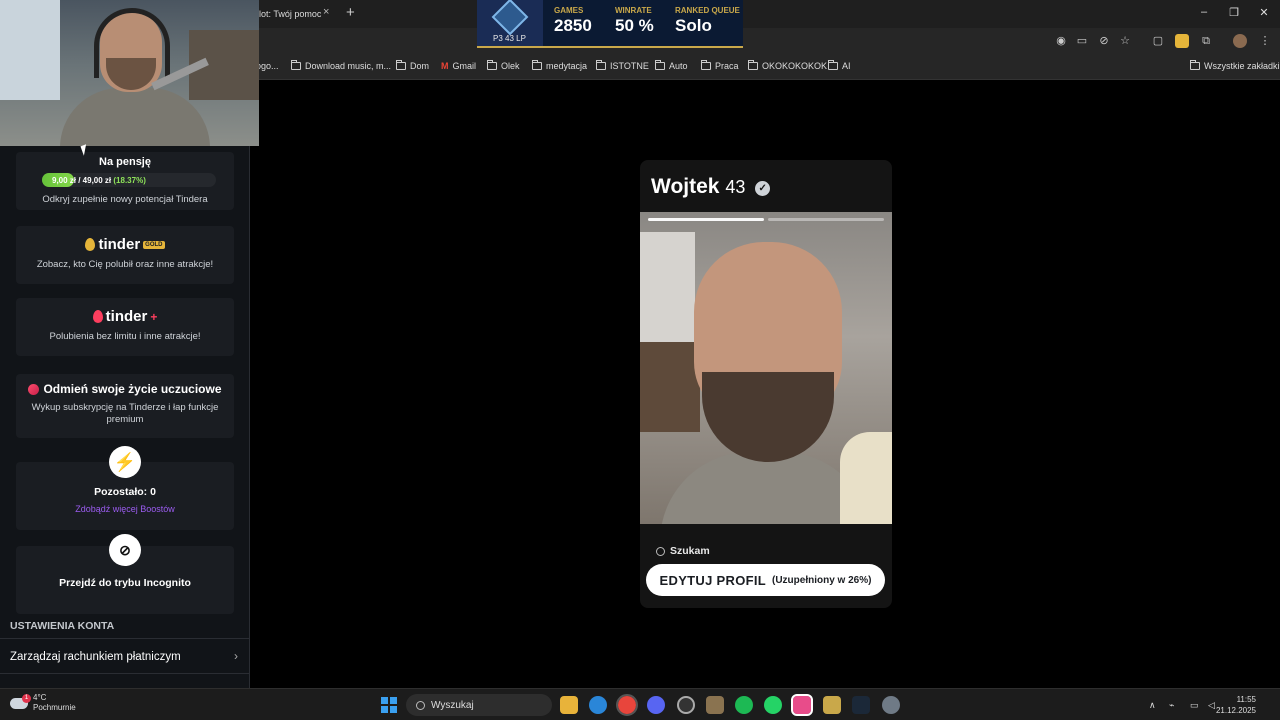 Image resolution: width=1280 pixels, height=720 pixels. Describe the element at coordinates (464, 66) in the screenshot. I see `bookmark-label: Gmail` at that location.